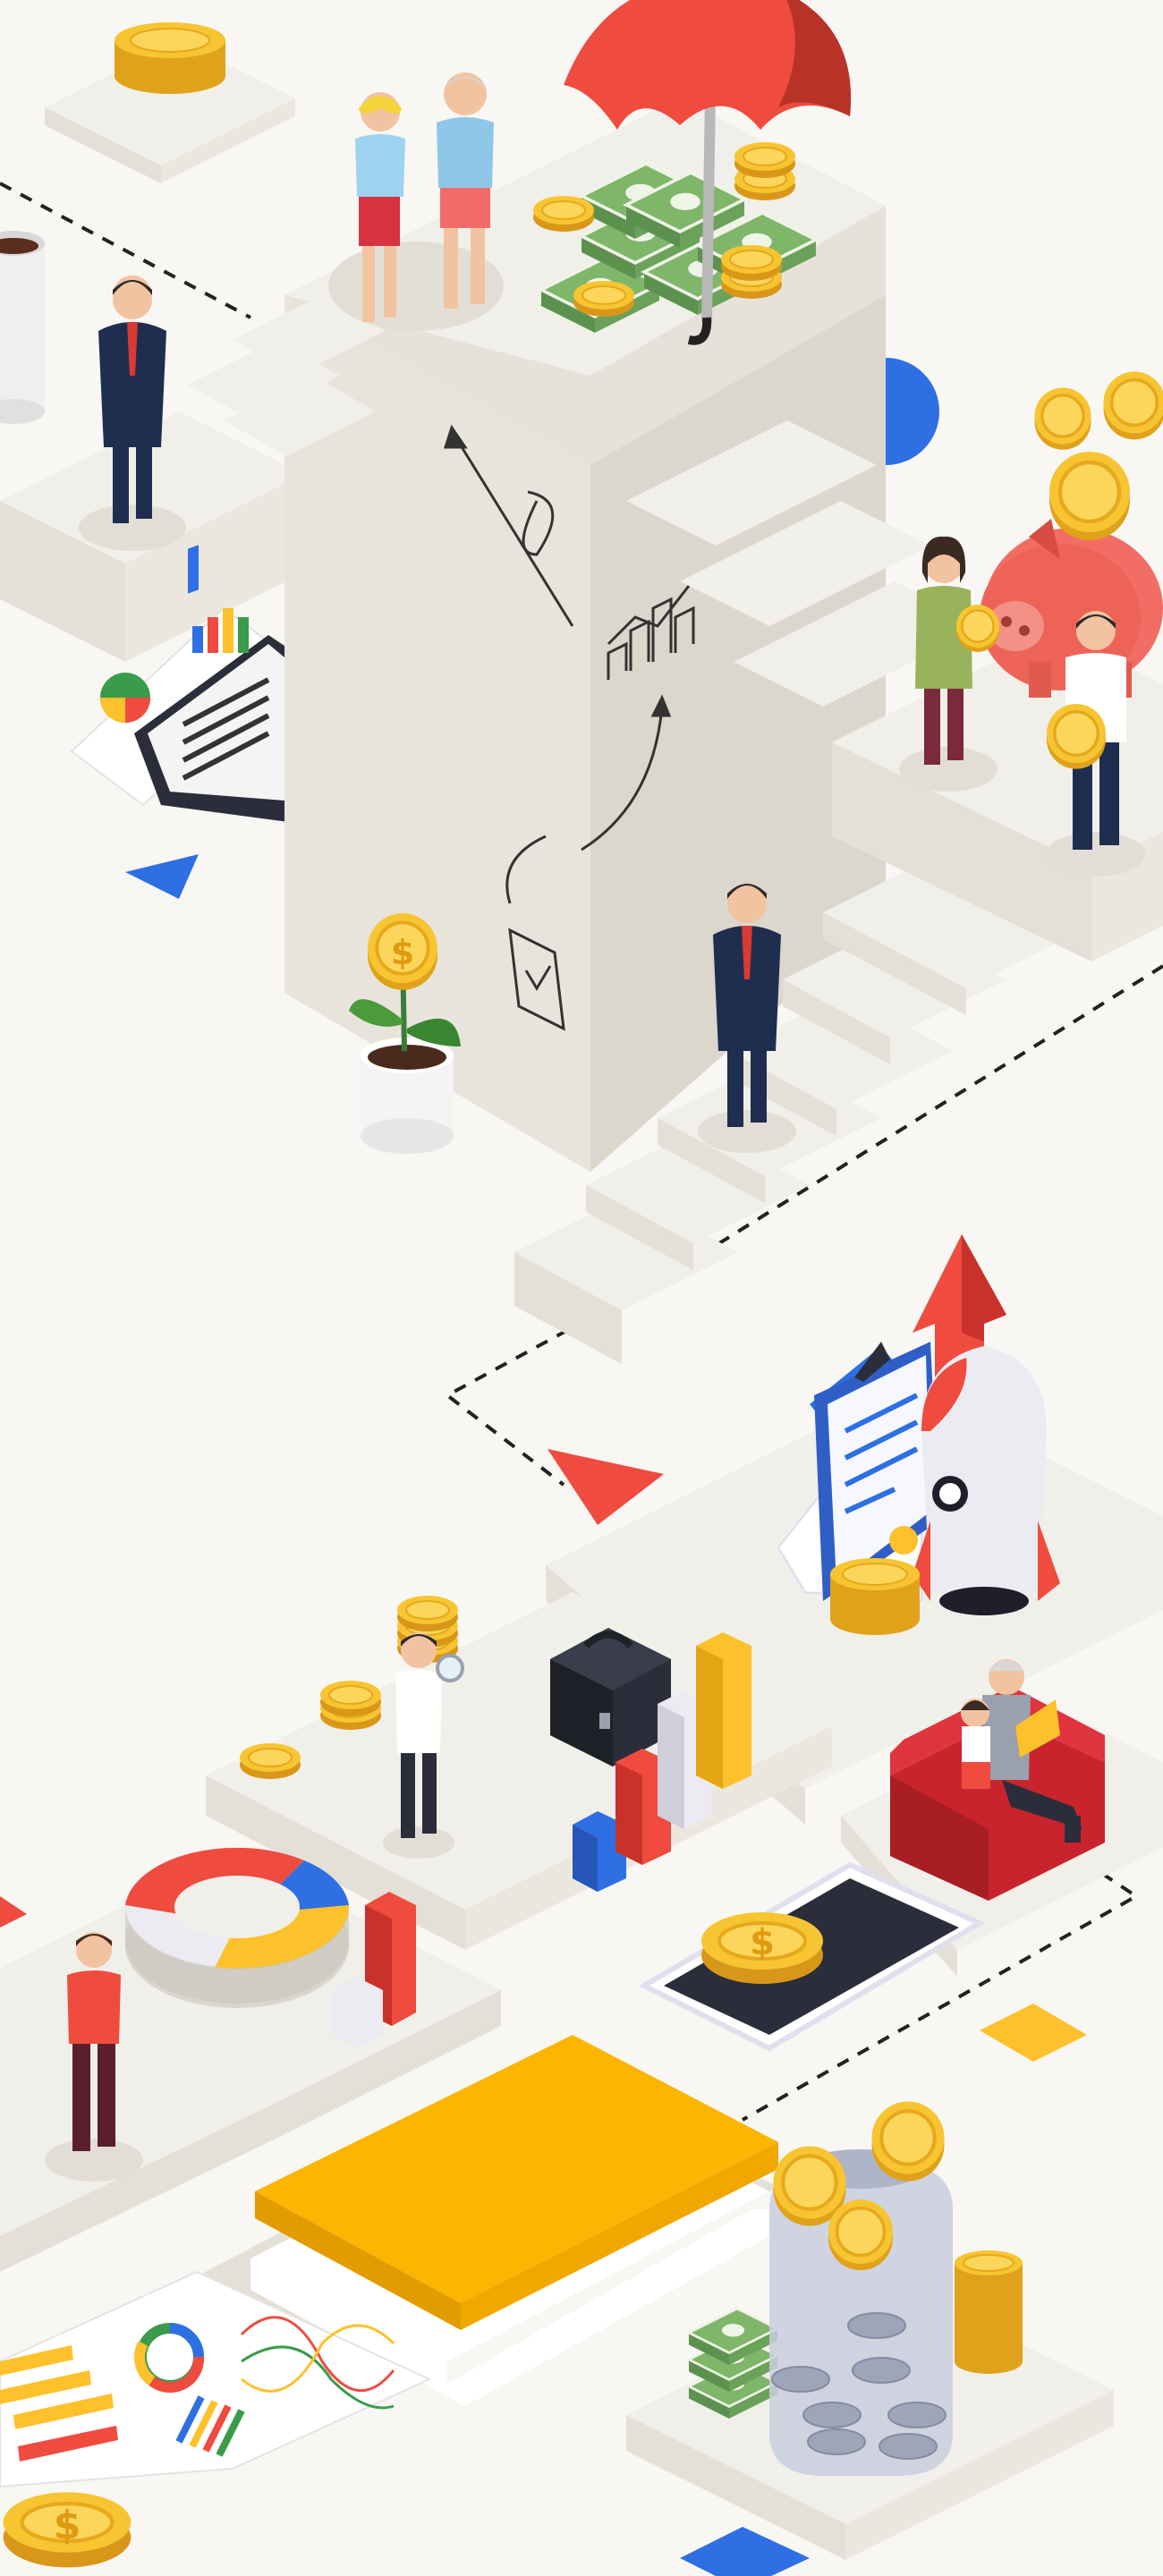  I want to click on rocket-icon, so click(987, 1424).